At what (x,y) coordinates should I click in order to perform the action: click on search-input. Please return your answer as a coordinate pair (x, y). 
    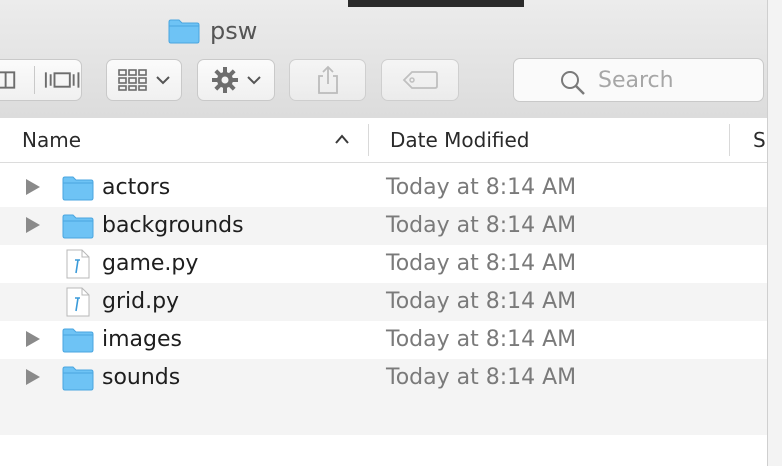
    Looking at the image, I should click on (683, 80).